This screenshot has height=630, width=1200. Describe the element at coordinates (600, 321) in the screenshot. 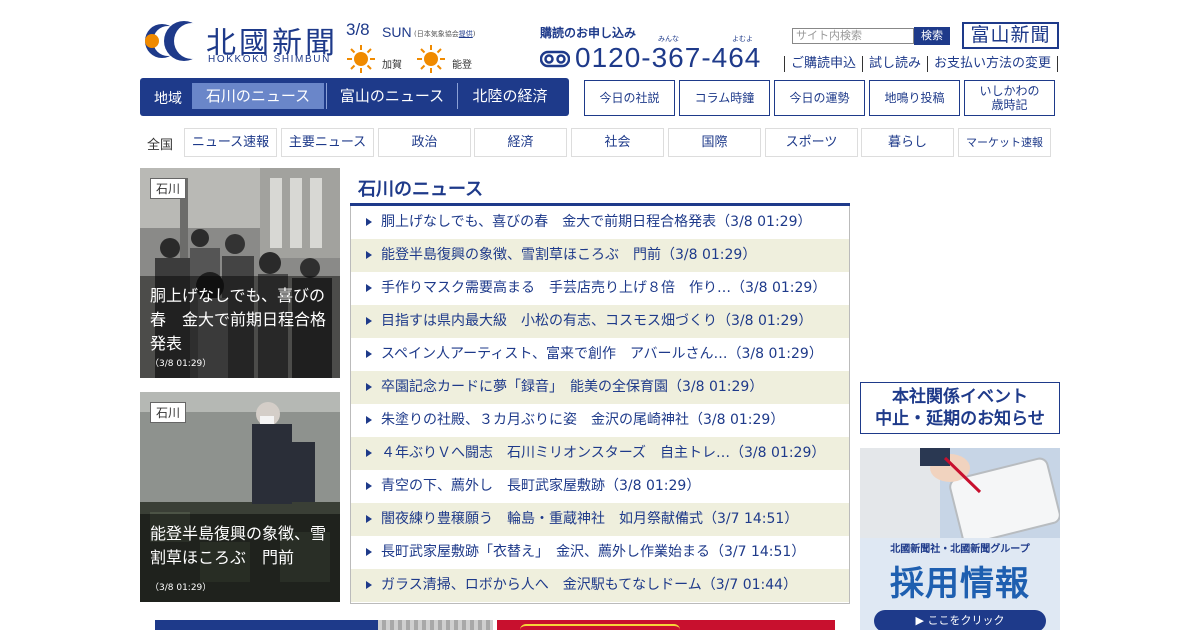

I see `news-item: 目指すは県内最大級 小松の有志、コスモス畑づくり（3/8 01:29）` at that location.